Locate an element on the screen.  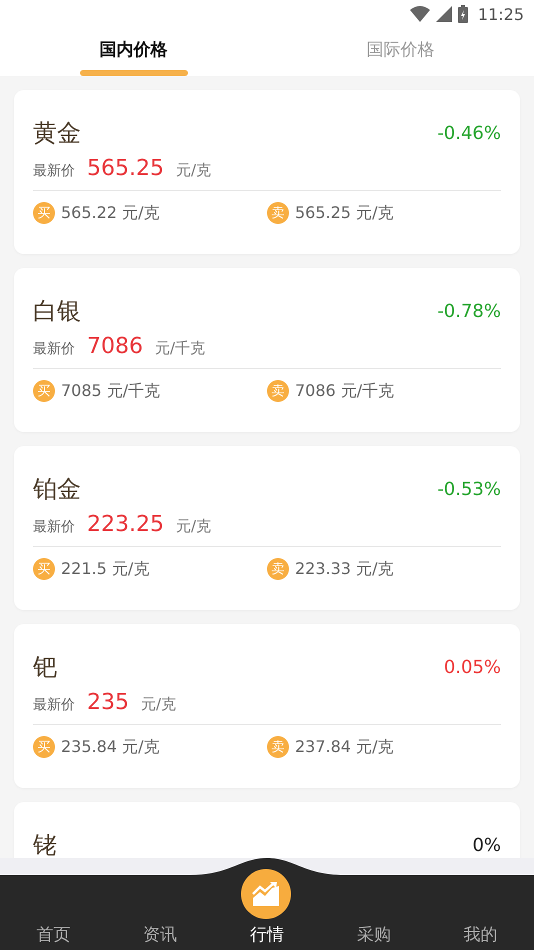
signal-icon is located at coordinates (444, 14).